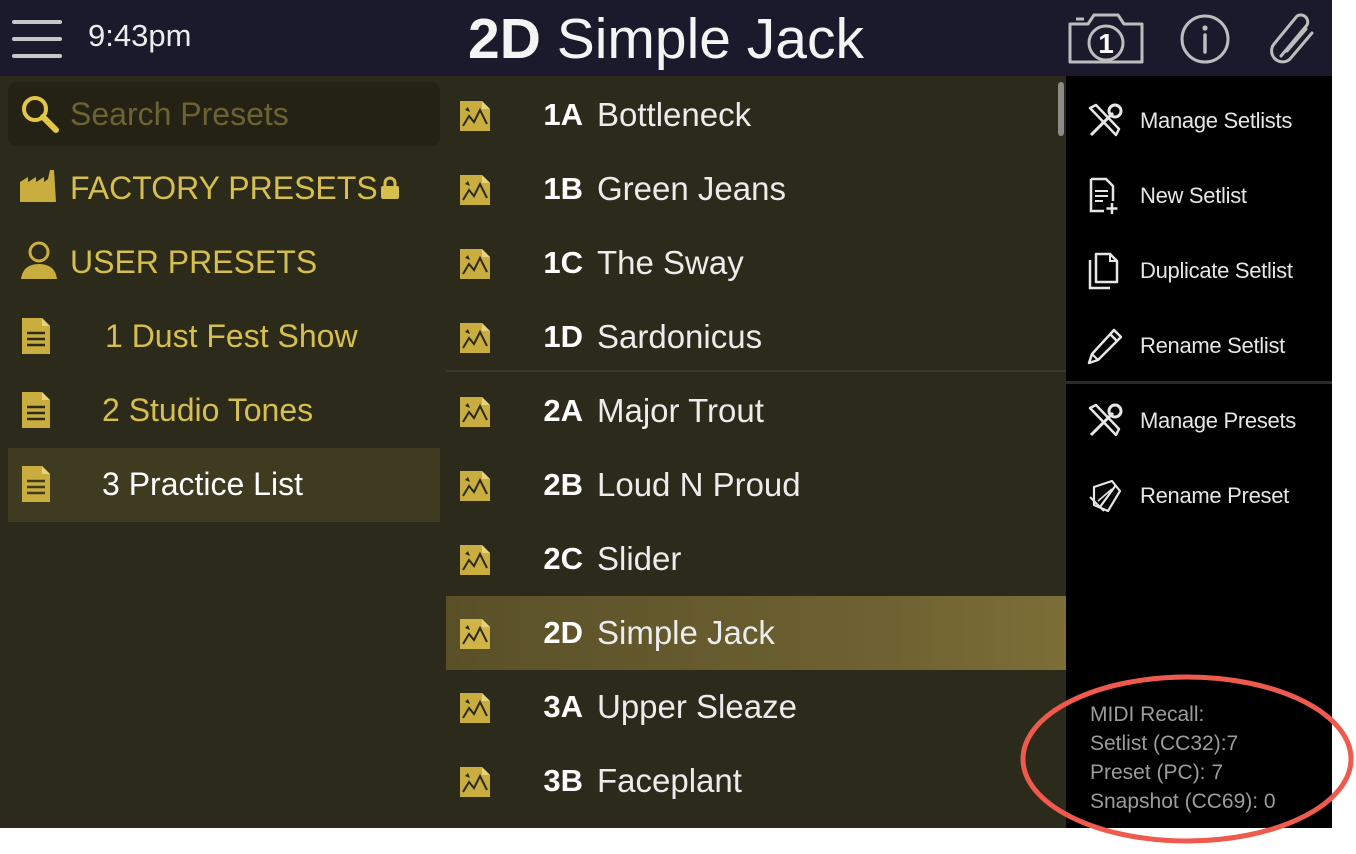 Image resolution: width=1356 pixels, height=854 pixels. Describe the element at coordinates (669, 780) in the screenshot. I see `preset-name: Faceplant` at that location.